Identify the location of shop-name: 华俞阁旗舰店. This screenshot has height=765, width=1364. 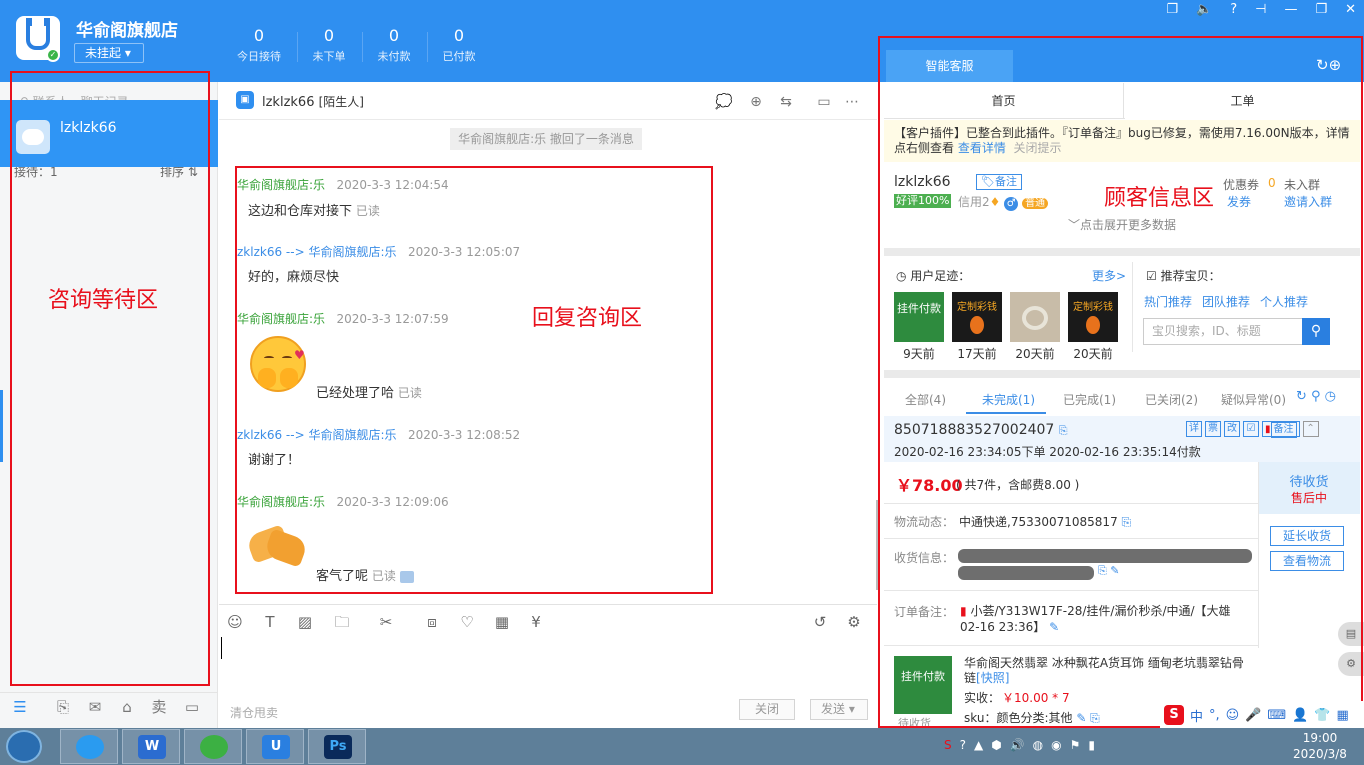
(127, 31).